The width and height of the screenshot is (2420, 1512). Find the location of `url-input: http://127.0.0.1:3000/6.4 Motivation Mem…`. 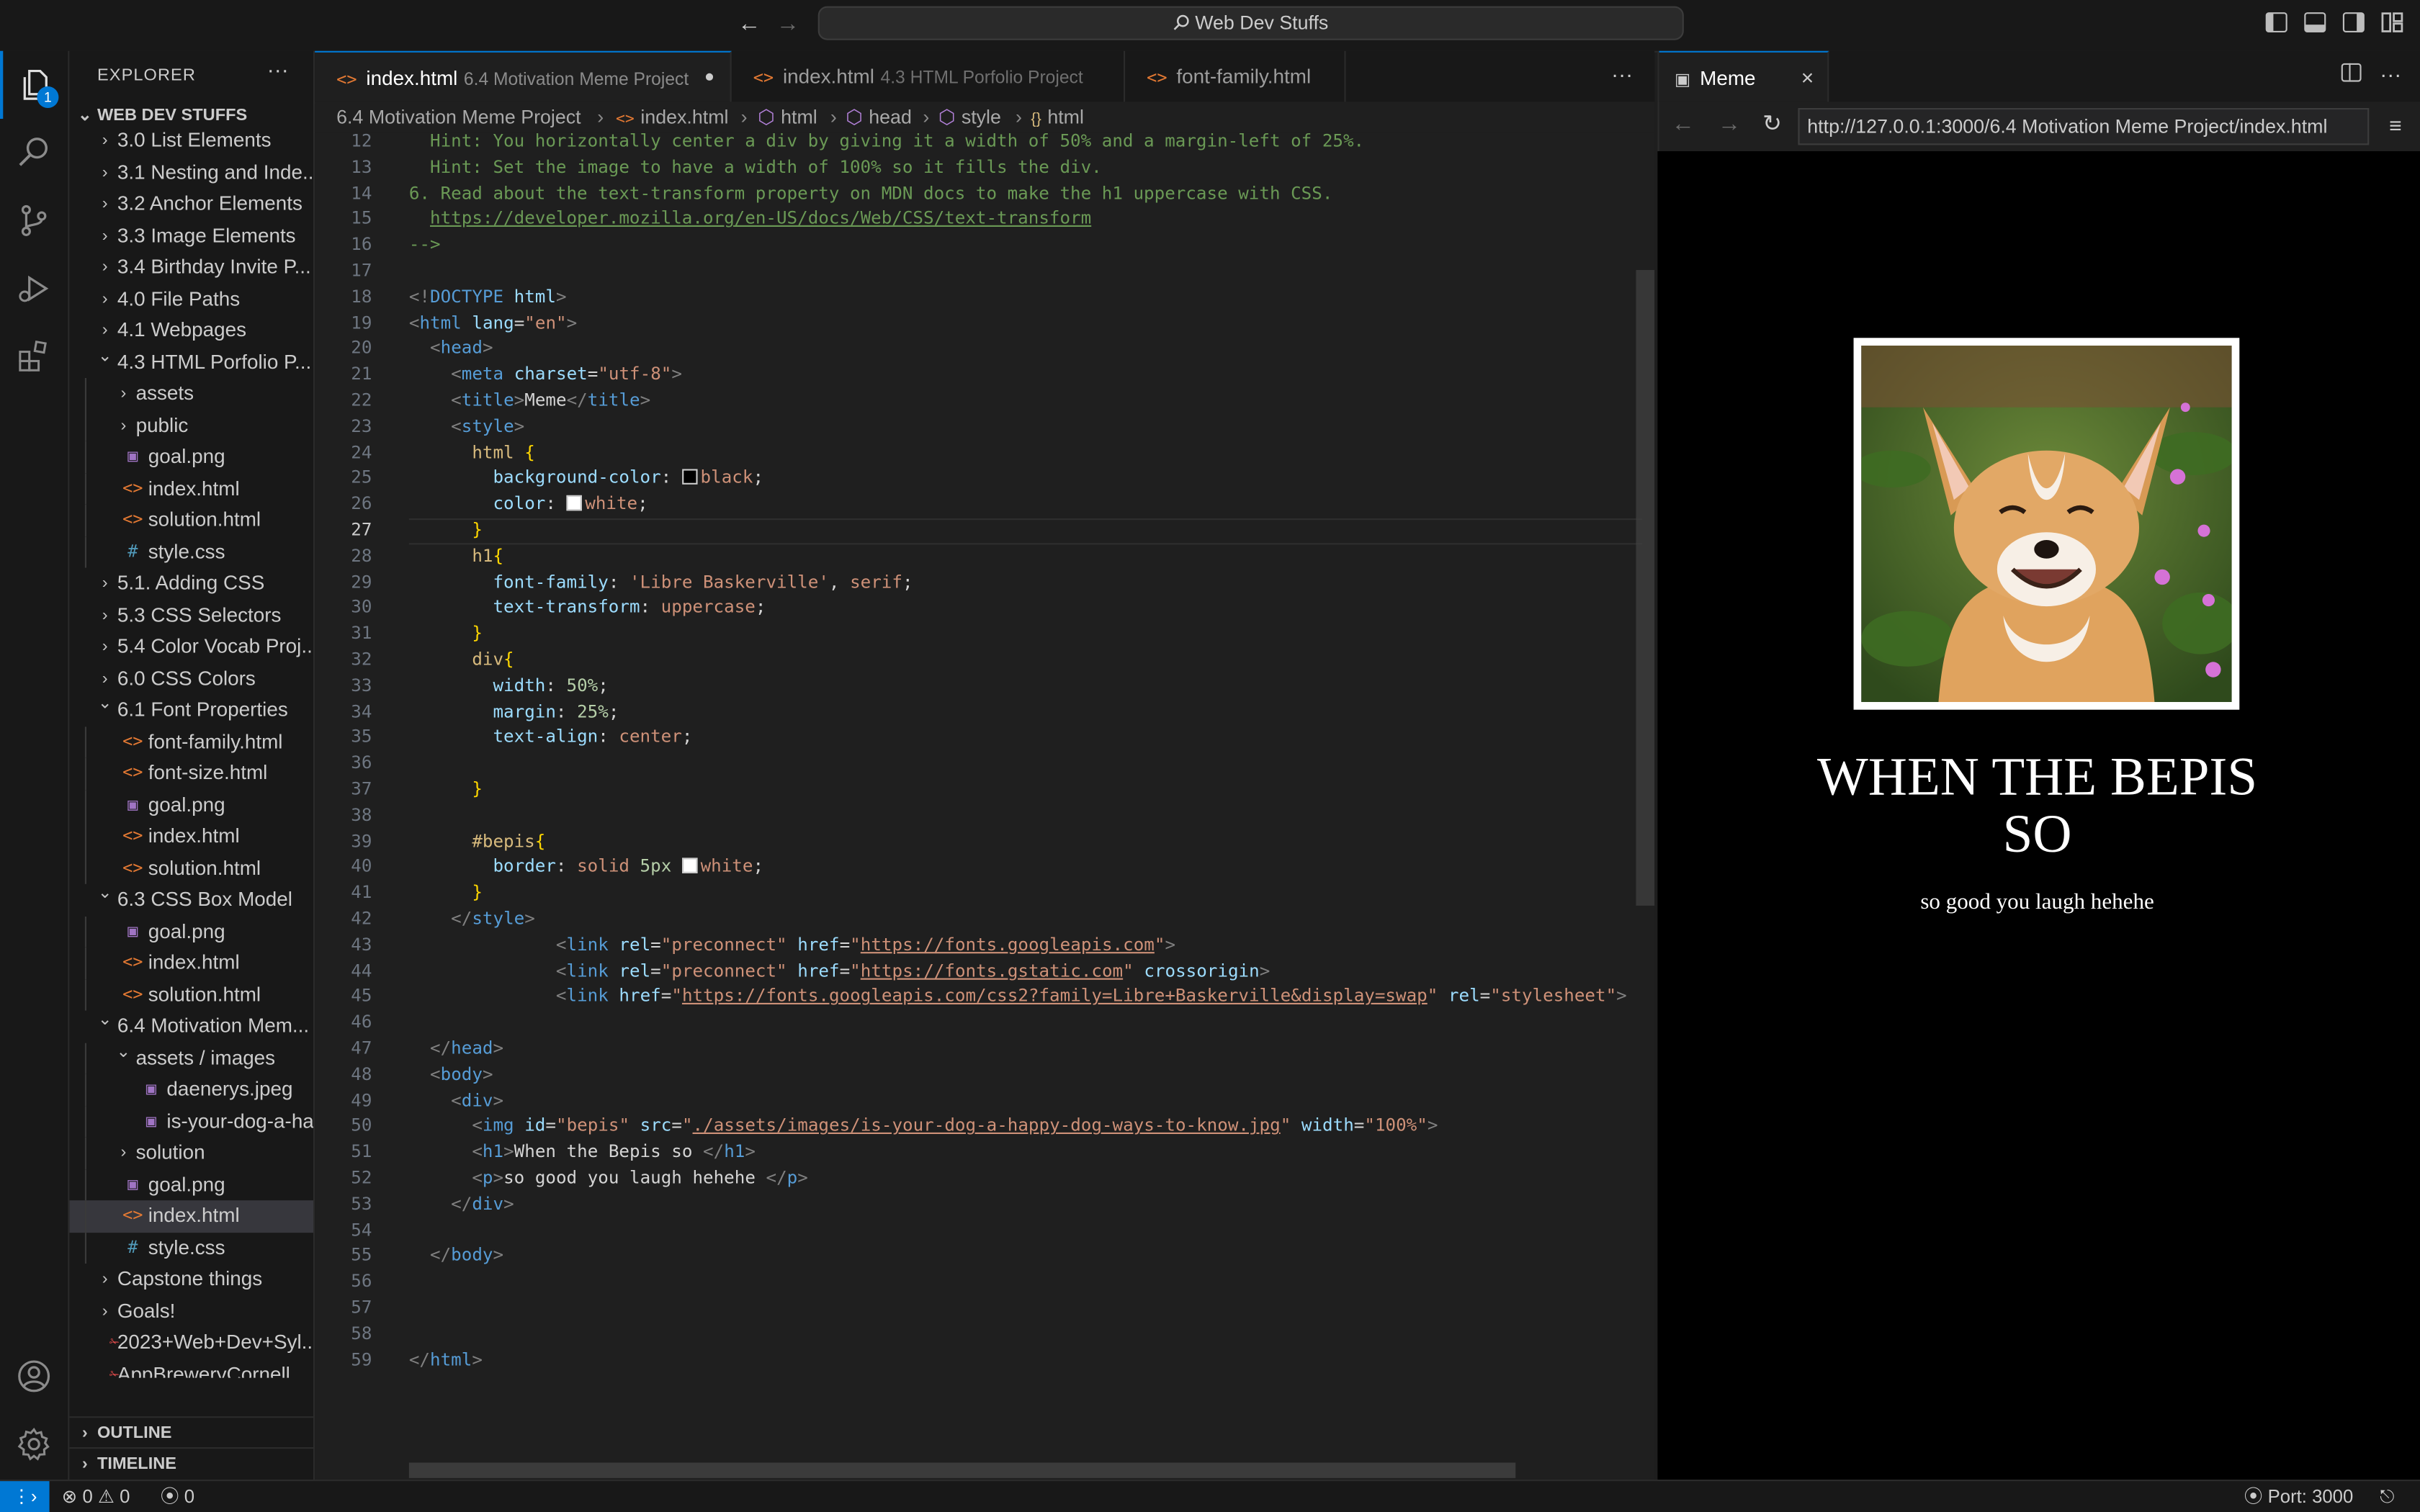

url-input: http://127.0.0.1:3000/6.4 Motivation Mem… is located at coordinates (2084, 126).